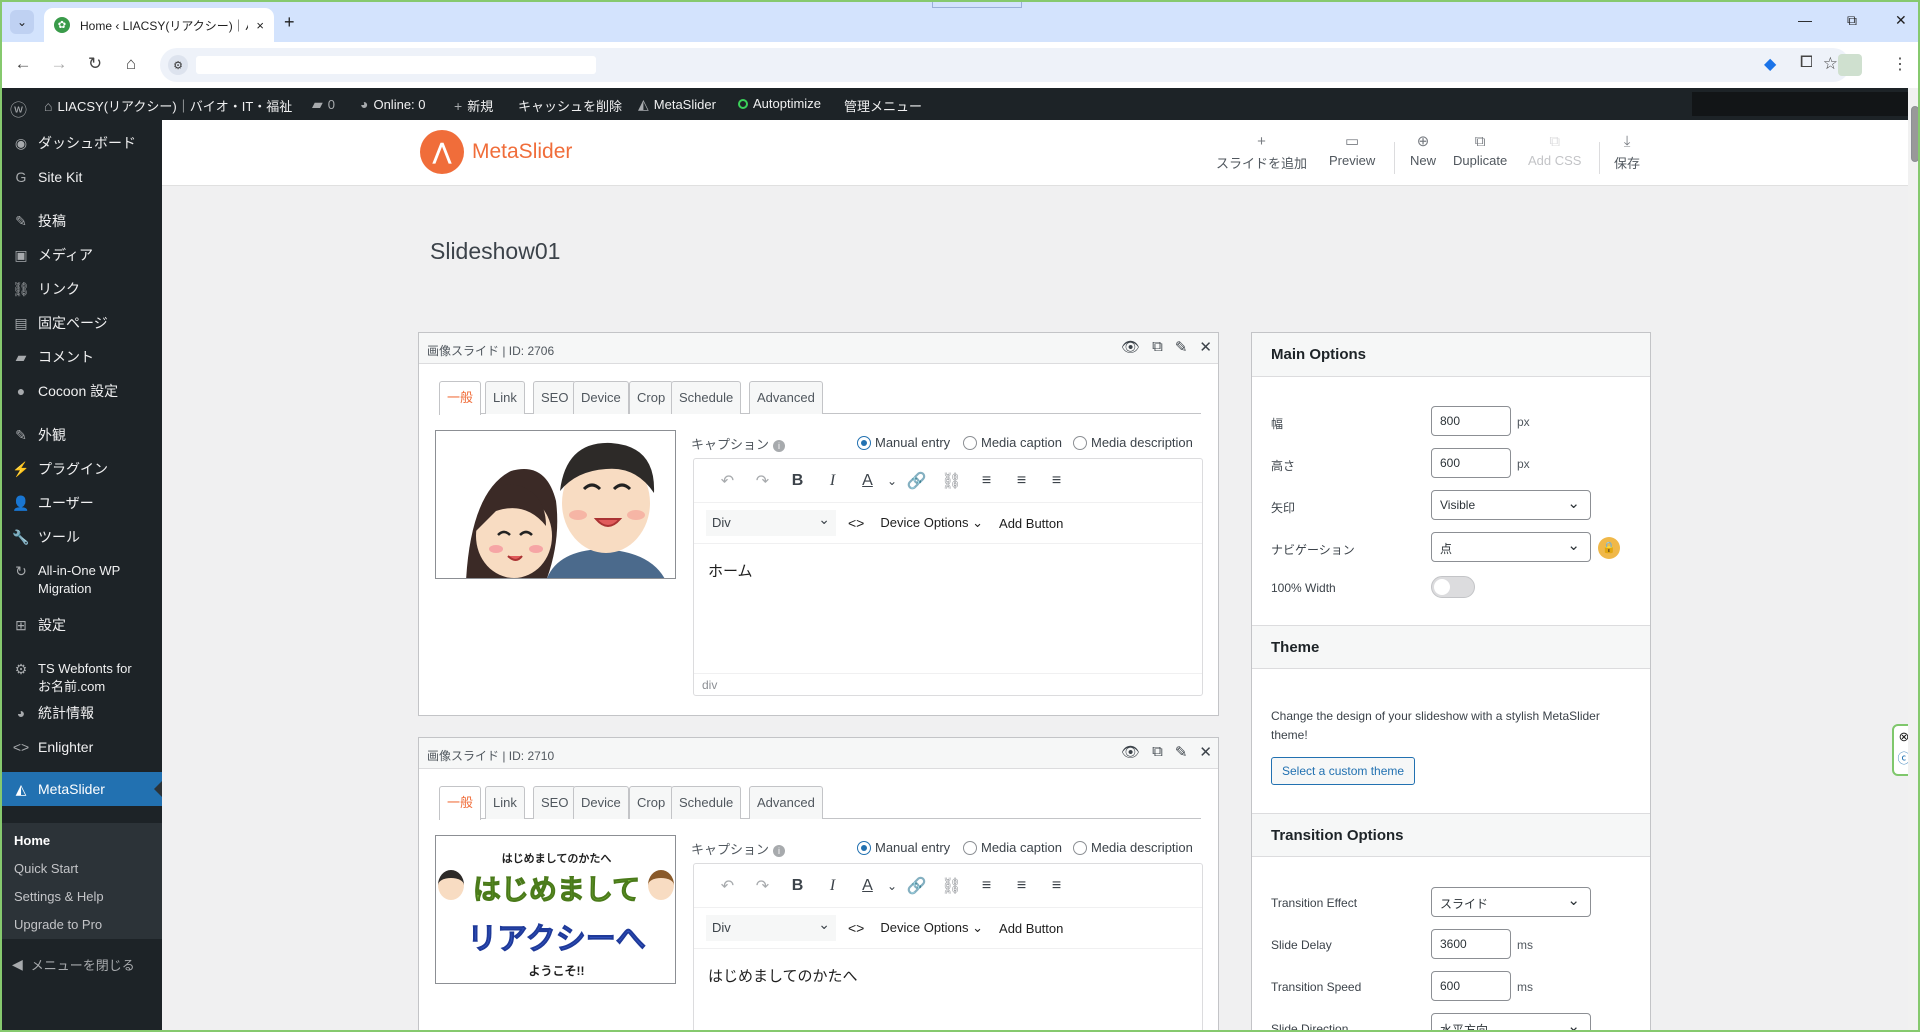 Image resolution: width=1920 pixels, height=1032 pixels. Describe the element at coordinates (82, 580) in the screenshot. I see `sidebar-item-migration: ↻ All-in-One WP Migration` at that location.